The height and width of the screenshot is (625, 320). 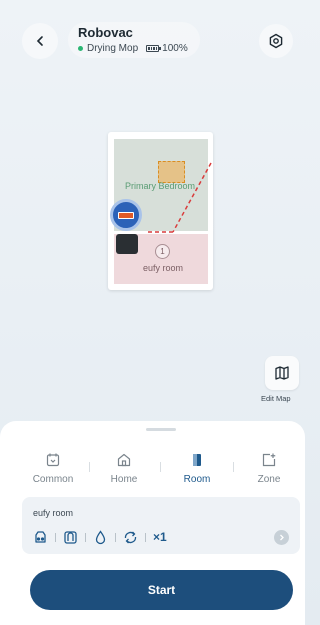 I want to click on mop-mode-icon, so click(x=70, y=537).